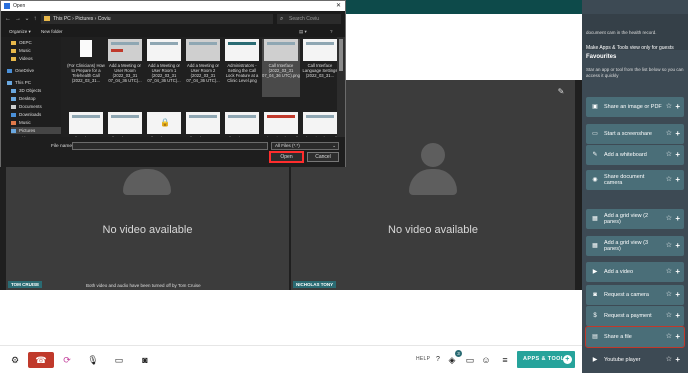 The image size is (688, 373). I want to click on network-icon: ≡, so click(505, 360).